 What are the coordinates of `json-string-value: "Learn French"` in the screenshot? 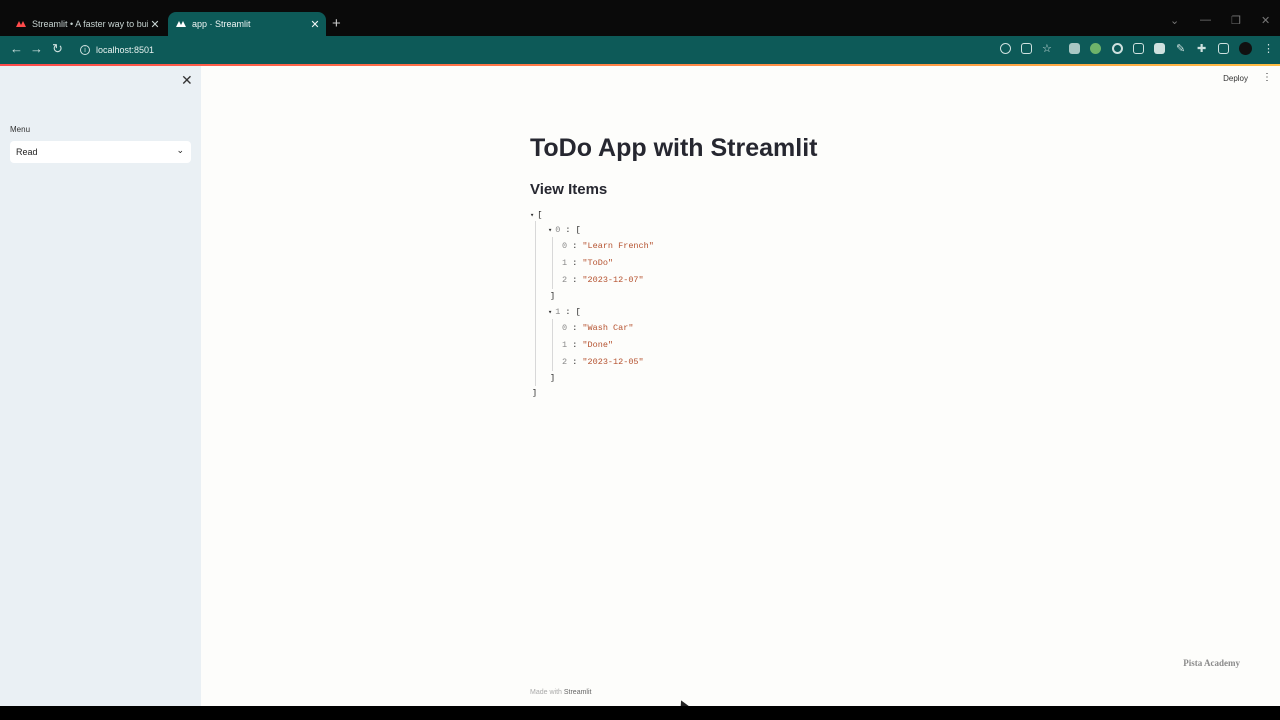 It's located at (618, 246).